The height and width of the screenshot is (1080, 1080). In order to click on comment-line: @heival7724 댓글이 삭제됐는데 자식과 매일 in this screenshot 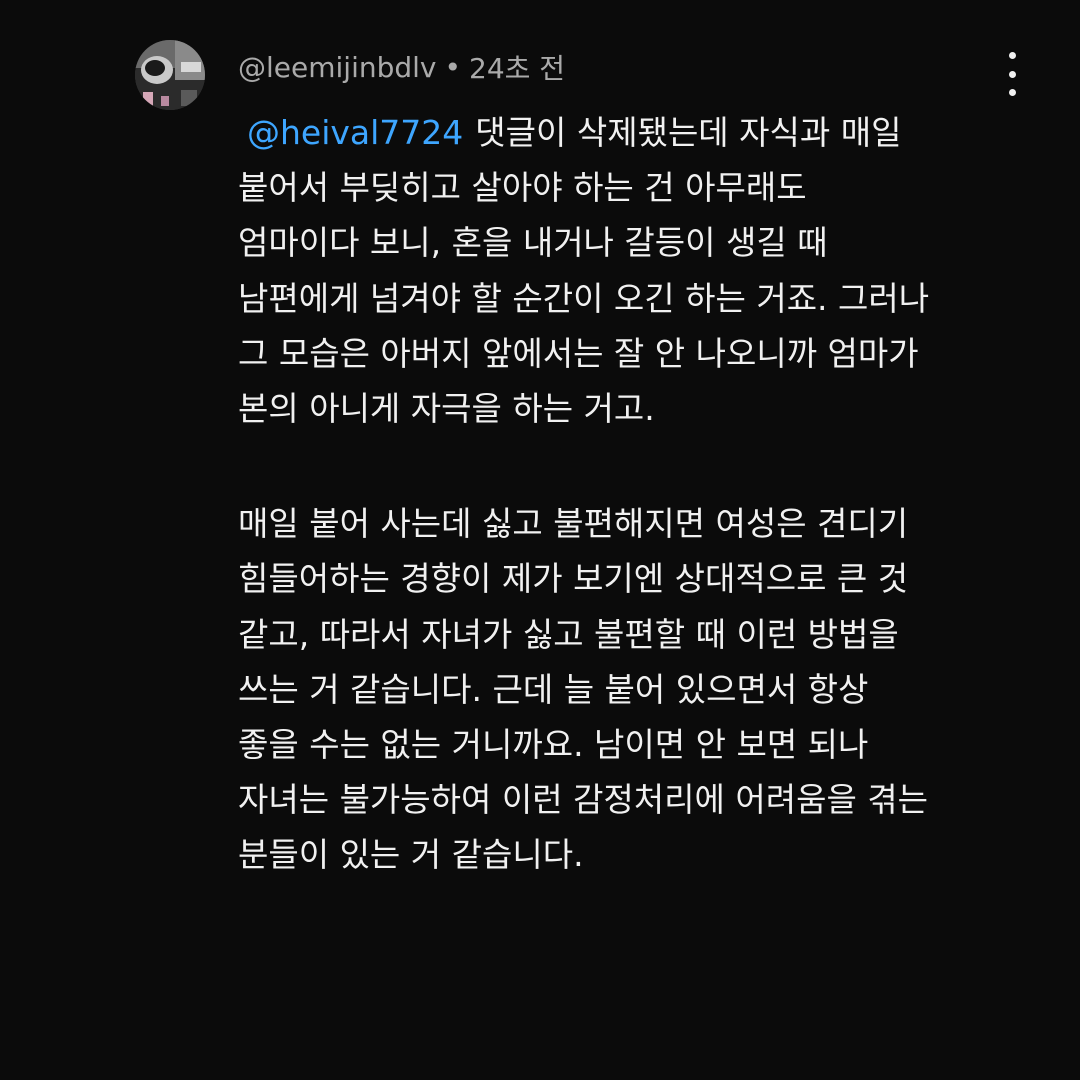, I will do `click(638, 132)`.